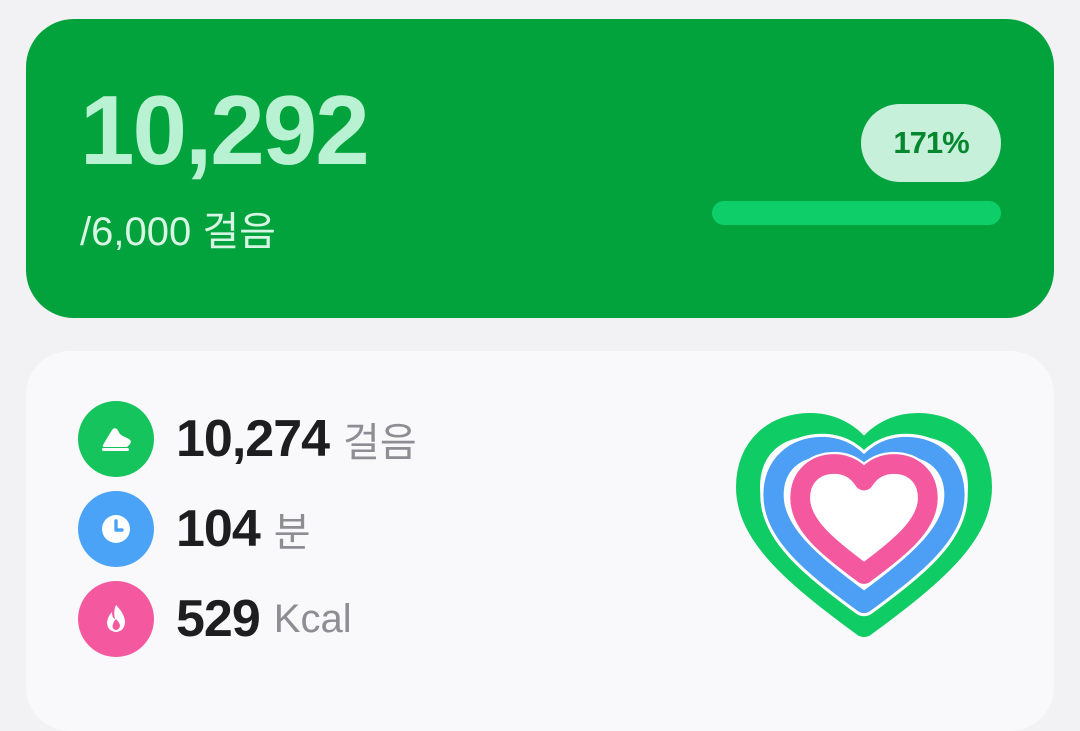 This screenshot has height=731, width=1080. I want to click on steps-value: 10,274, so click(253, 439).